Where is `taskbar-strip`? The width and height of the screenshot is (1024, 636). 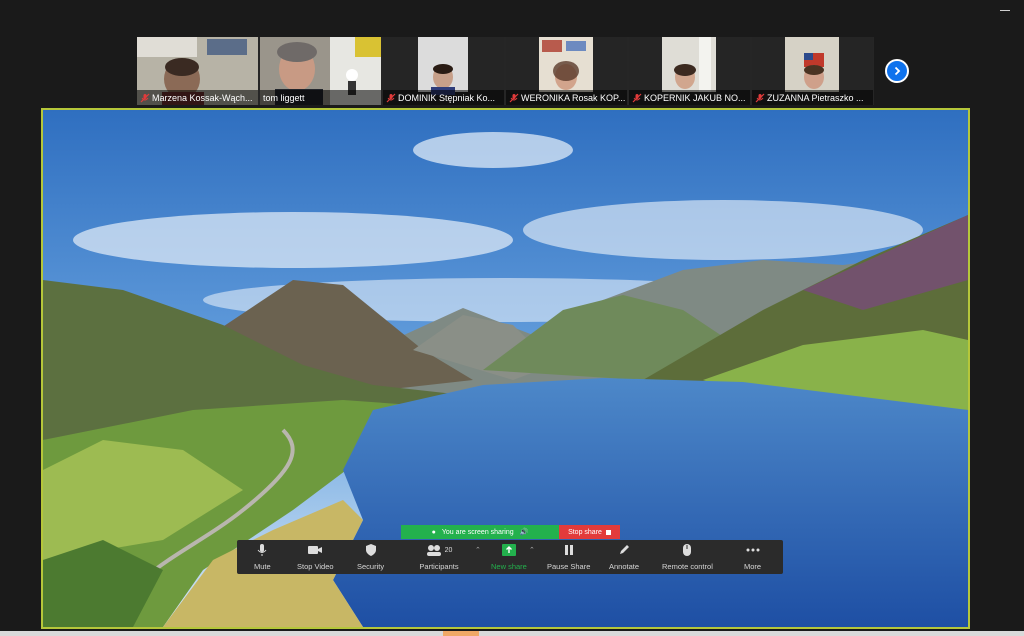 taskbar-strip is located at coordinates (512, 633).